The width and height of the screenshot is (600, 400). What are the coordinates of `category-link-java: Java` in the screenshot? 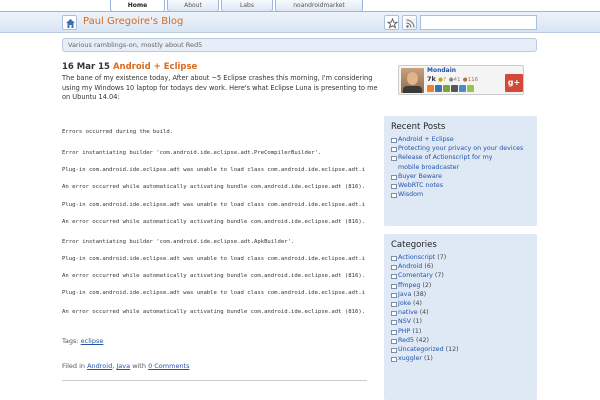 It's located at (123, 366).